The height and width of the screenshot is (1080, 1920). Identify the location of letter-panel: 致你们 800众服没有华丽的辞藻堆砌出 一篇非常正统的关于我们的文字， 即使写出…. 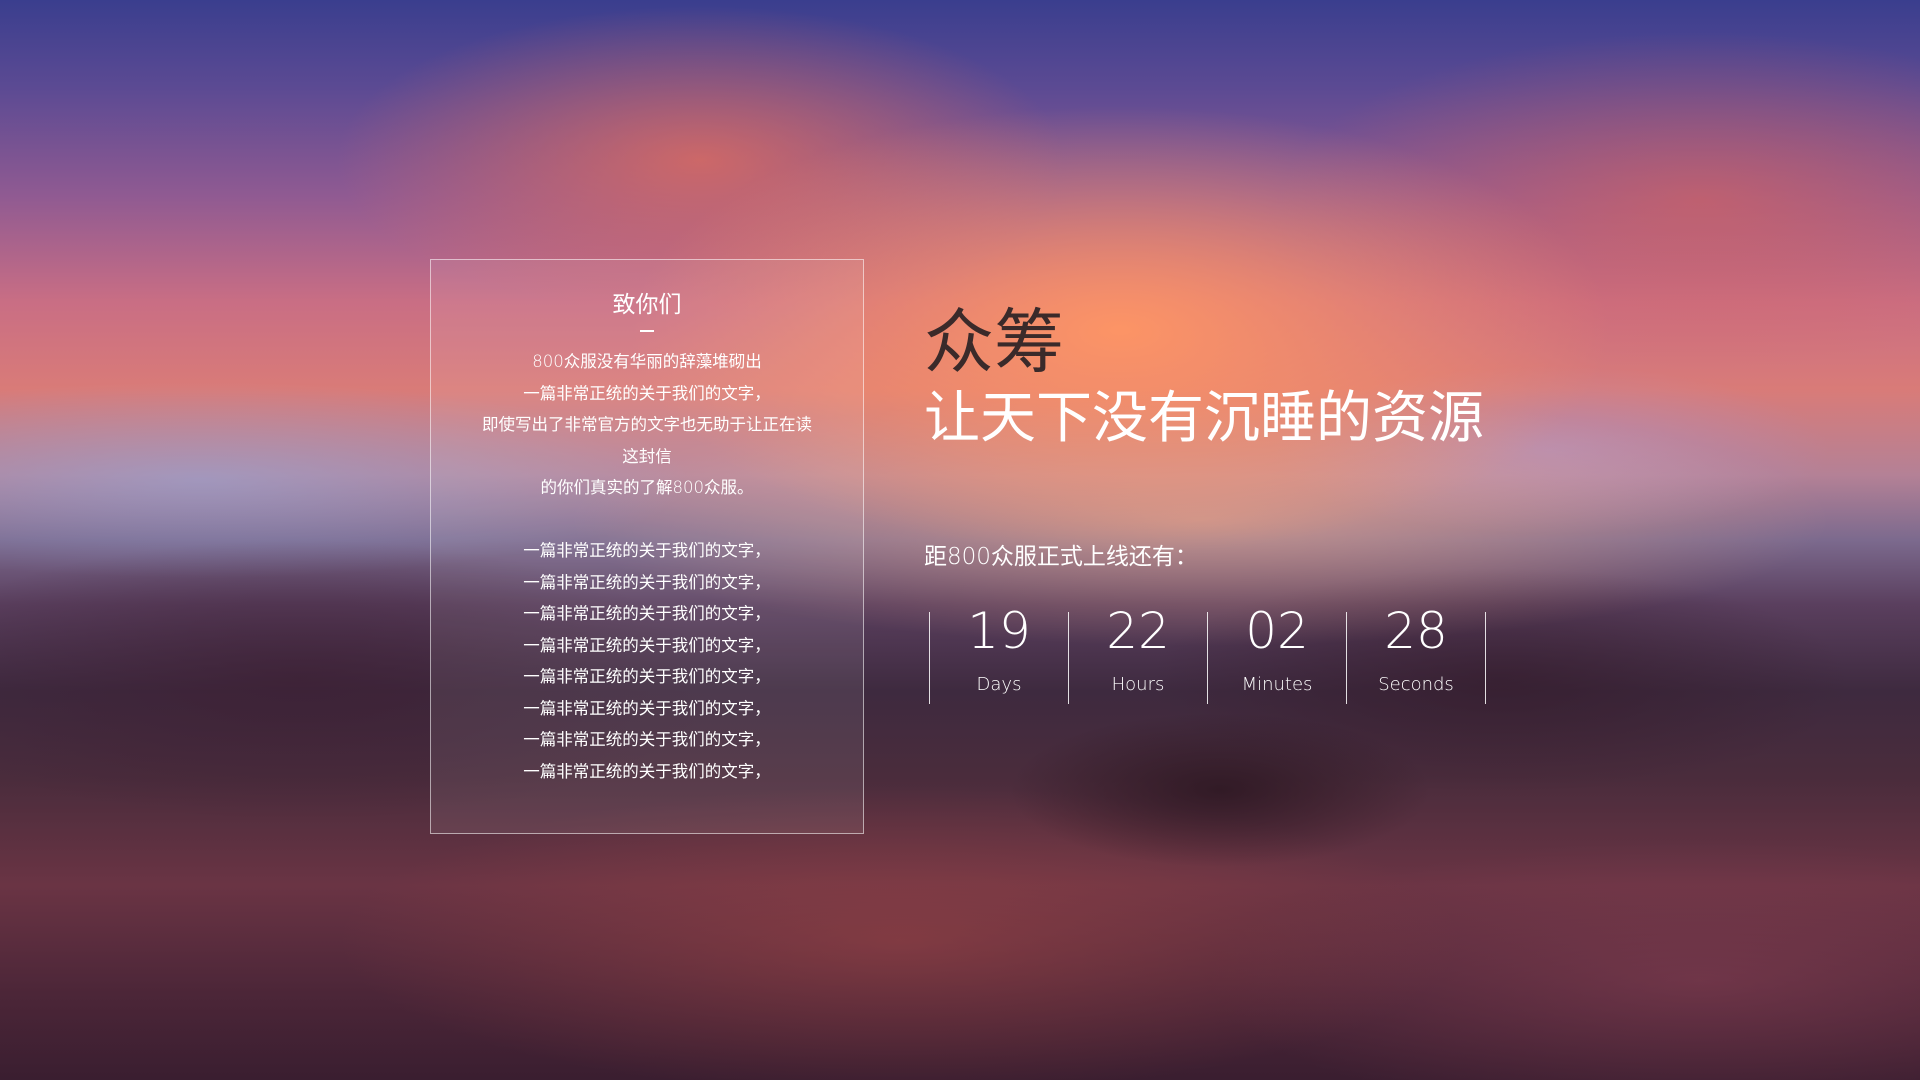
(647, 546).